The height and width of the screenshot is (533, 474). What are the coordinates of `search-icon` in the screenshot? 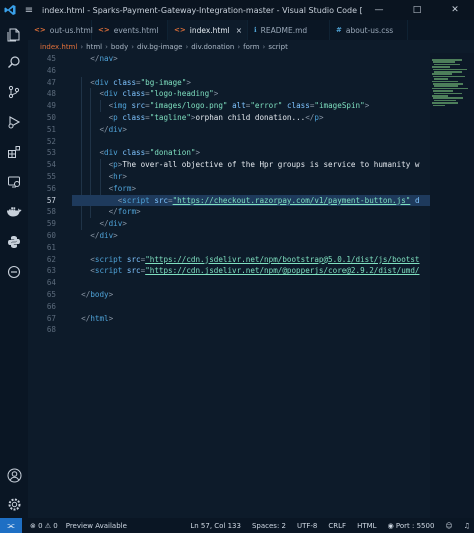 It's located at (14, 62).